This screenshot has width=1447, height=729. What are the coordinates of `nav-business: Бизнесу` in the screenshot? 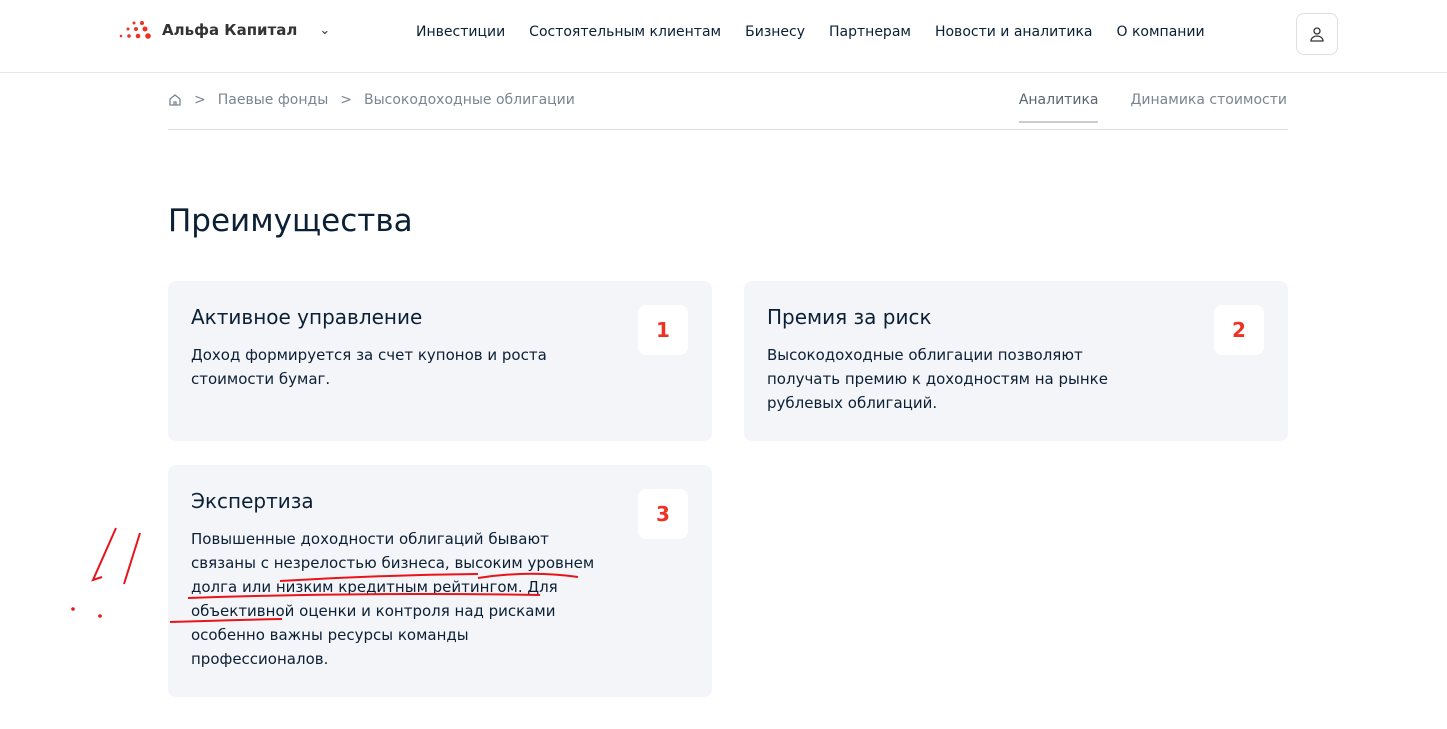 It's located at (775, 32).